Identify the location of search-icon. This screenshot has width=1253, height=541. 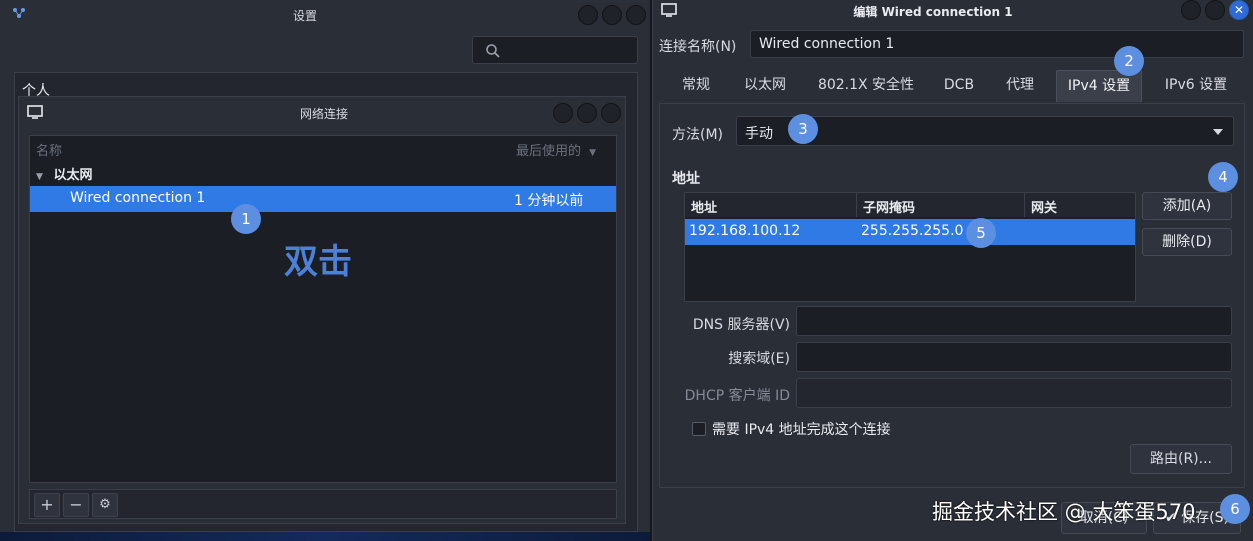
(493, 51).